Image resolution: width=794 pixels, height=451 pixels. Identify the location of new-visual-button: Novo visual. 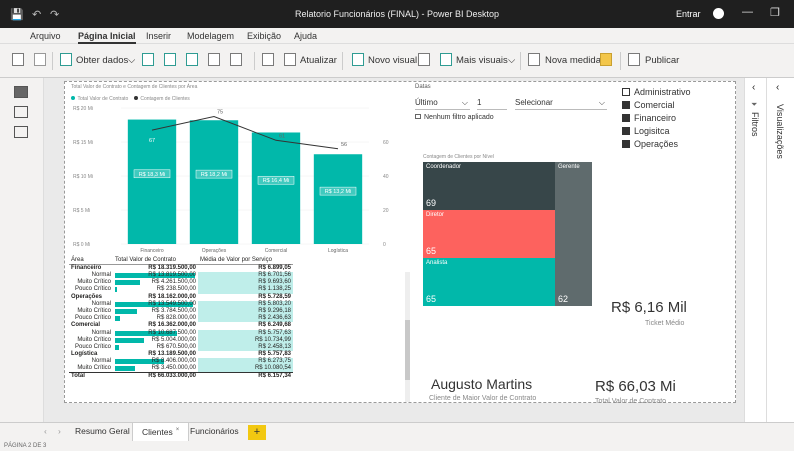
(392, 60).